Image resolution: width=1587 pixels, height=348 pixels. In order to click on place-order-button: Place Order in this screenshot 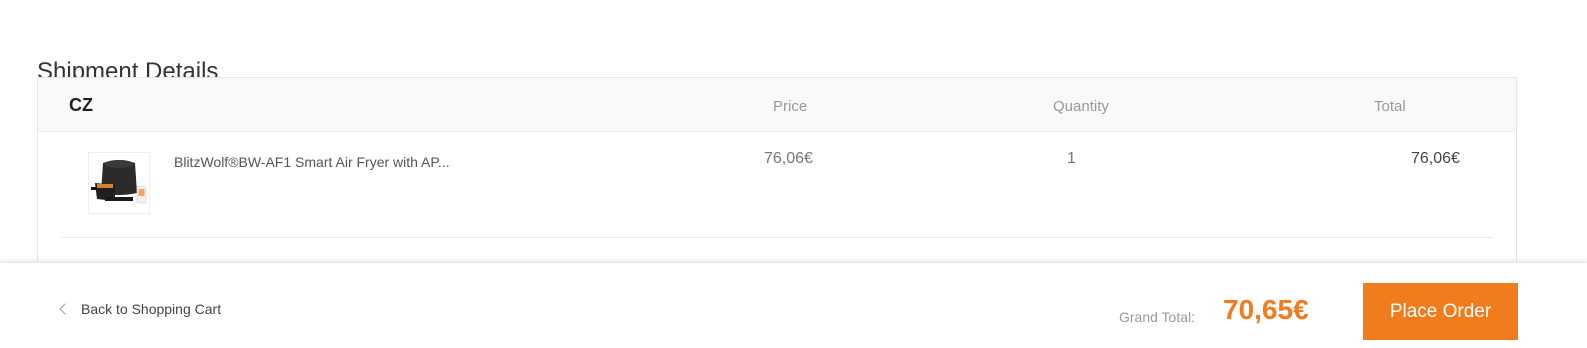, I will do `click(1440, 311)`.